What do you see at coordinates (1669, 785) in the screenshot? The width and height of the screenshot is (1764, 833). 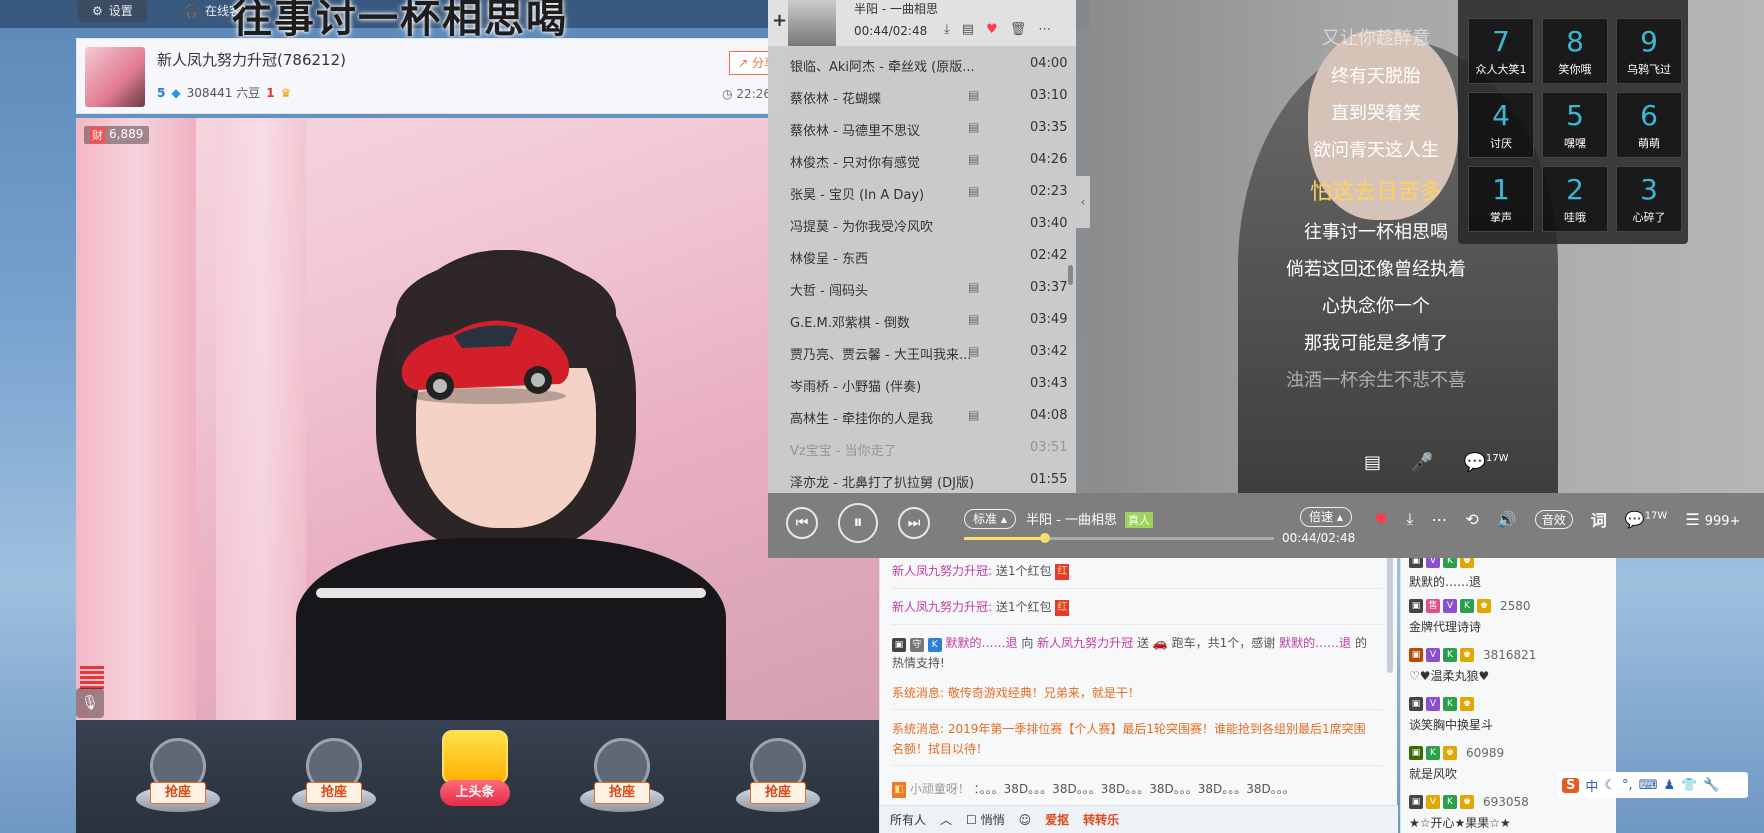 I see `person-icon: ♟` at bounding box center [1669, 785].